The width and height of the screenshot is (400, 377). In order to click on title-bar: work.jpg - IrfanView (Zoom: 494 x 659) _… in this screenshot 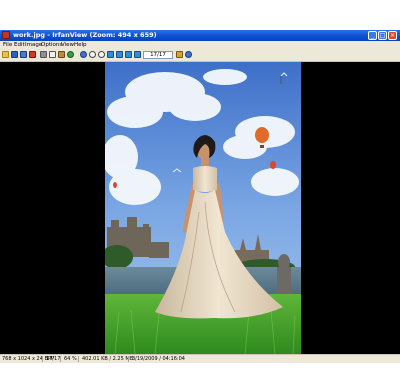, I will do `click(200, 35)`.